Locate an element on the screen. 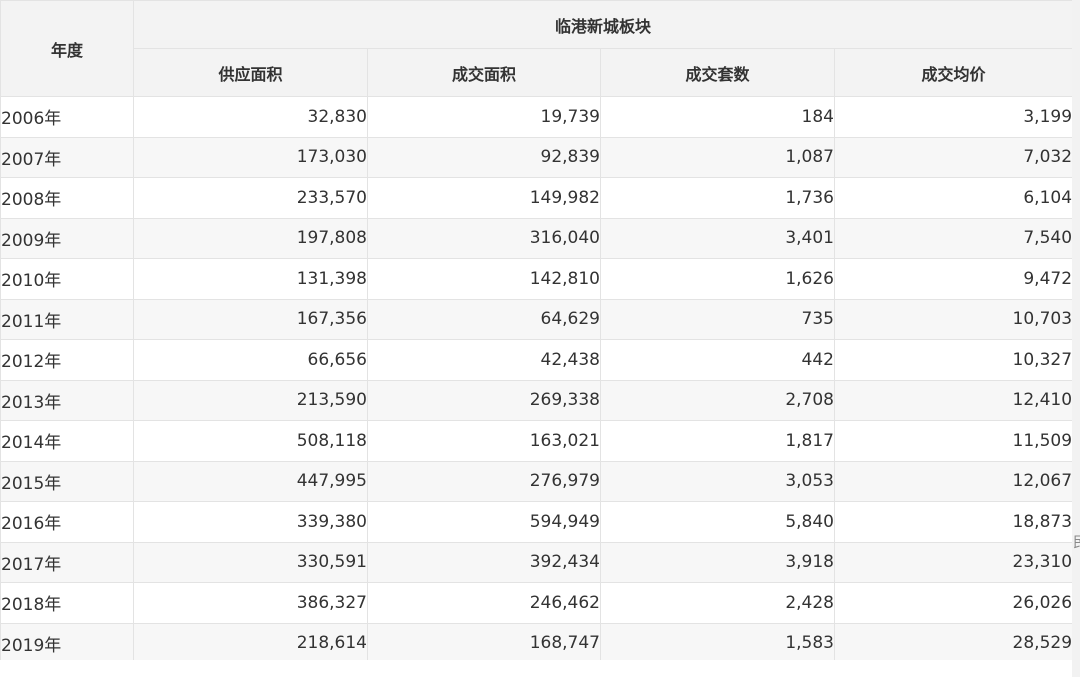  cell-supply-area: 131,398 is located at coordinates (250, 279).